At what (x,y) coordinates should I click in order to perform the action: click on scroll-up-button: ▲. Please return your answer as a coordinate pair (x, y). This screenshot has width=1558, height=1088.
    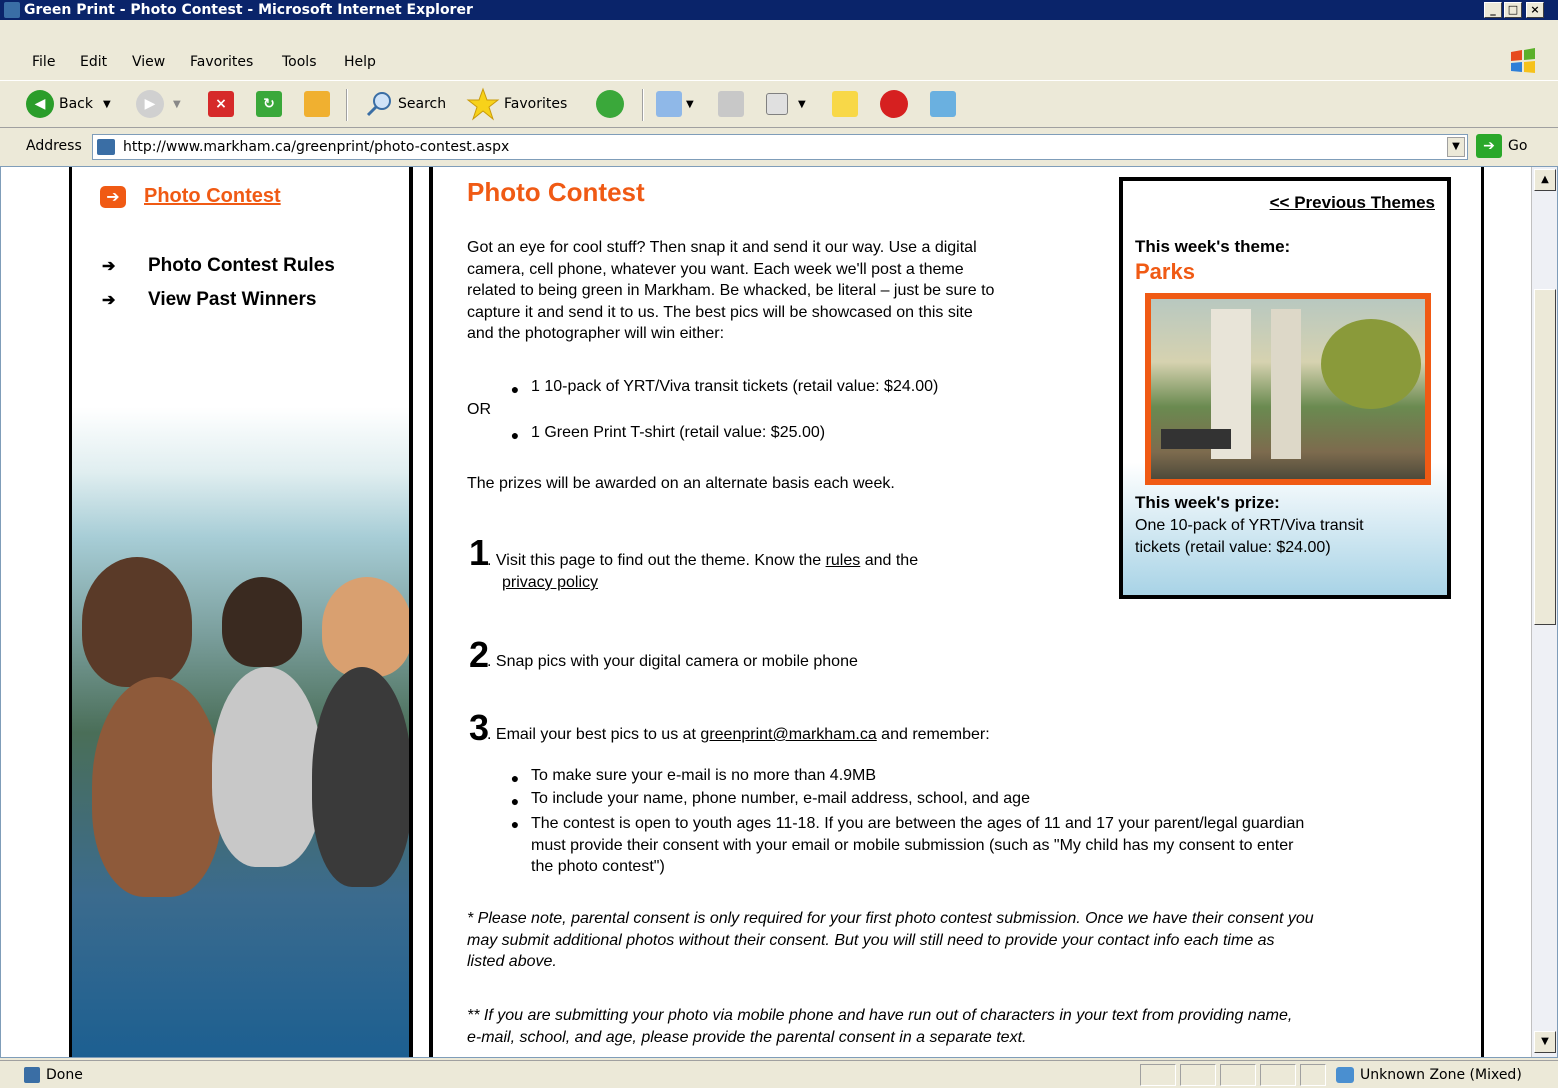
    Looking at the image, I should click on (1545, 180).